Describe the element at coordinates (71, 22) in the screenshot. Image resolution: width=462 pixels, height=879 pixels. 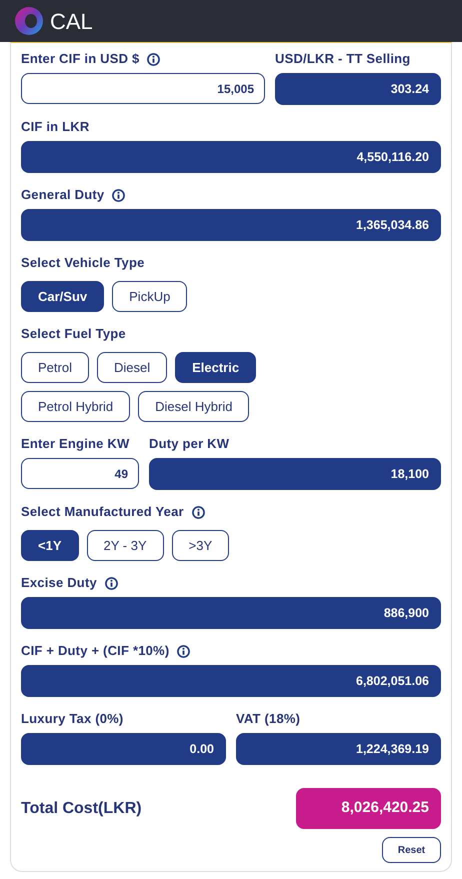
I see `logo-text: CAL` at that location.